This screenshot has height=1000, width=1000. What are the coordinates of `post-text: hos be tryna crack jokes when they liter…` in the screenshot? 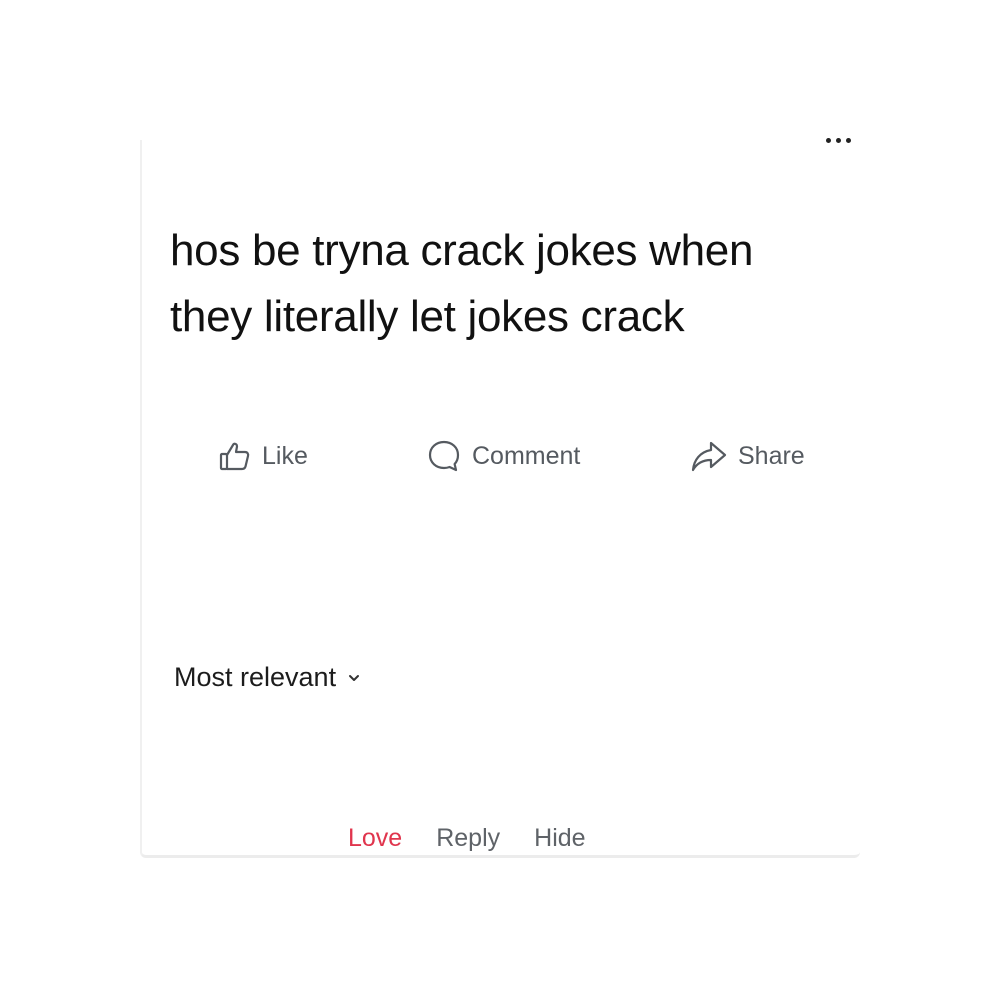 It's located at (462, 283).